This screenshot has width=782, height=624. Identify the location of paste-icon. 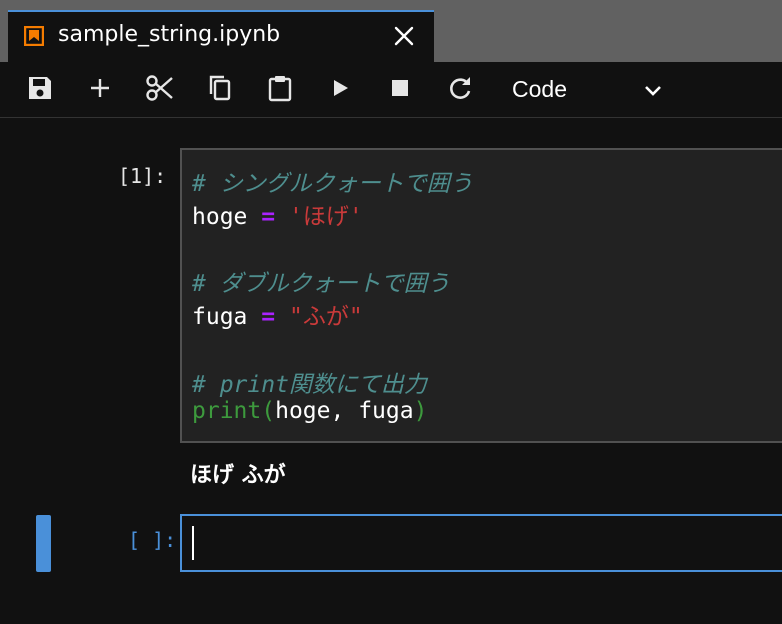
(280, 90).